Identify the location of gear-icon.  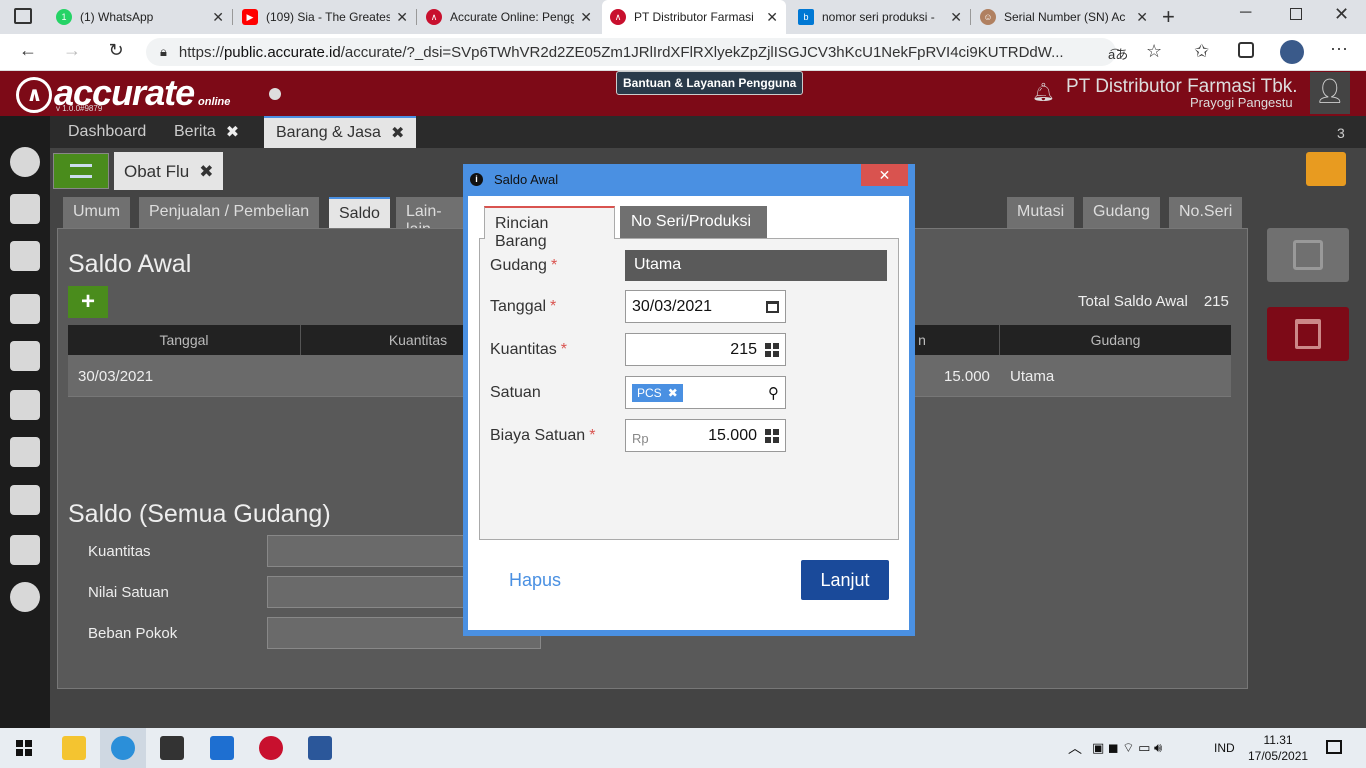
(25, 162).